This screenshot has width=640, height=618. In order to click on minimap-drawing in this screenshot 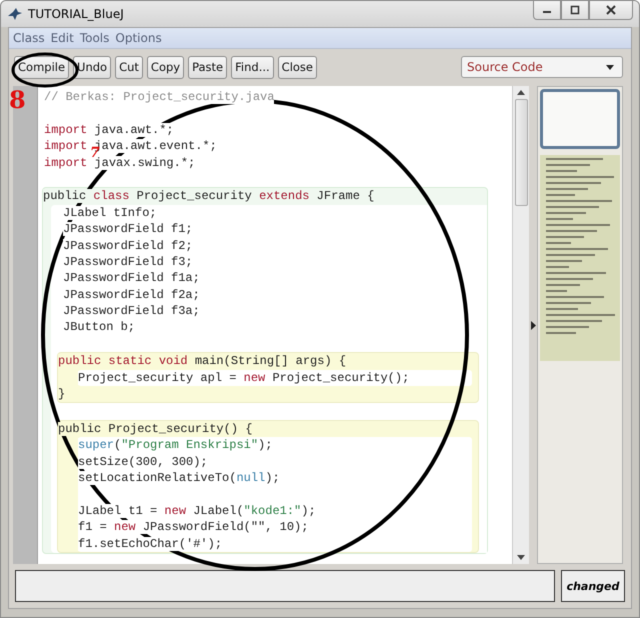, I will do `click(580, 325)`.